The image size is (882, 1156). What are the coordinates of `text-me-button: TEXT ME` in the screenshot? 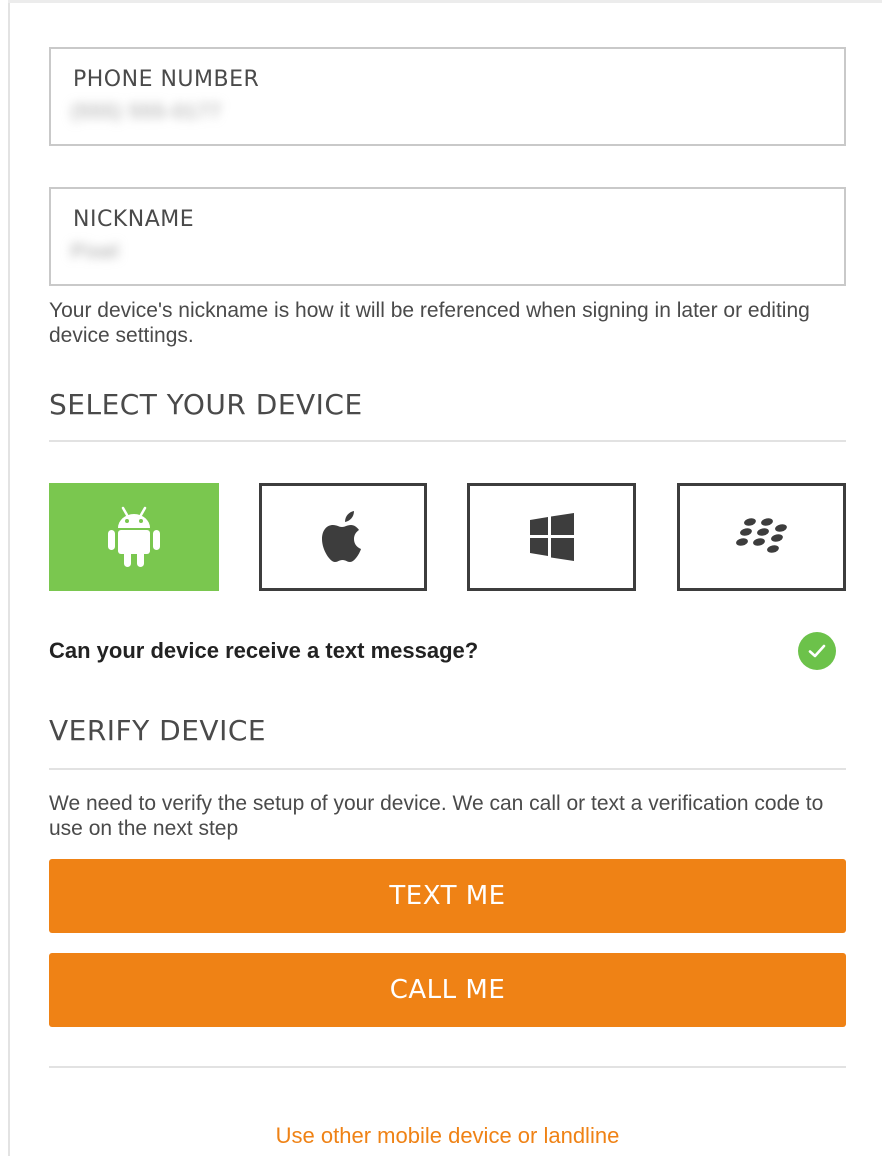 It's located at (447, 896).